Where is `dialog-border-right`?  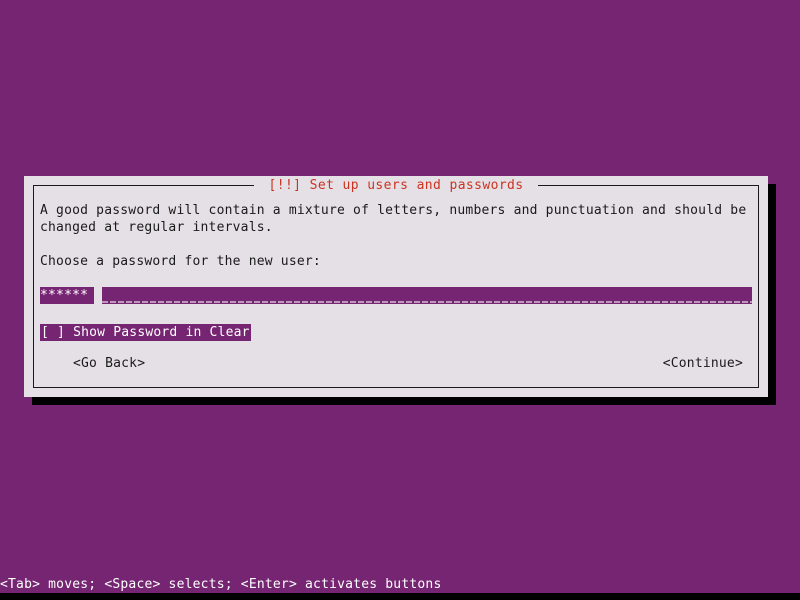 dialog-border-right is located at coordinates (758, 286).